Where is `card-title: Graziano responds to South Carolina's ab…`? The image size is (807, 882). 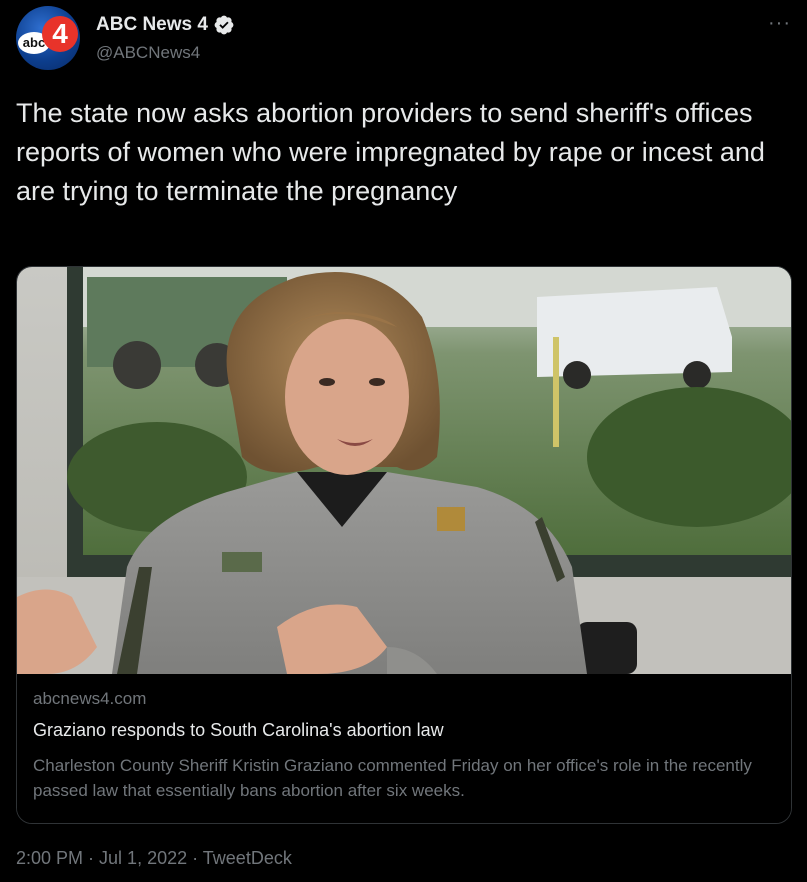
card-title: Graziano responds to South Carolina's ab… is located at coordinates (238, 730).